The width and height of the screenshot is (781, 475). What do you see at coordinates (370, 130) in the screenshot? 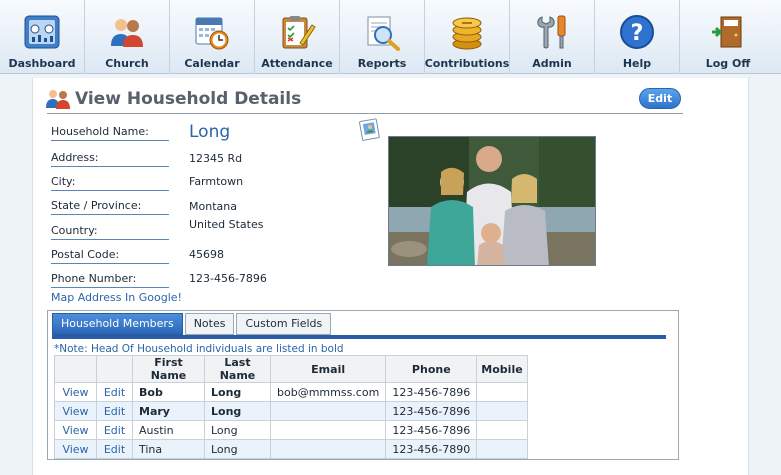
I see `change-photo-icon` at bounding box center [370, 130].